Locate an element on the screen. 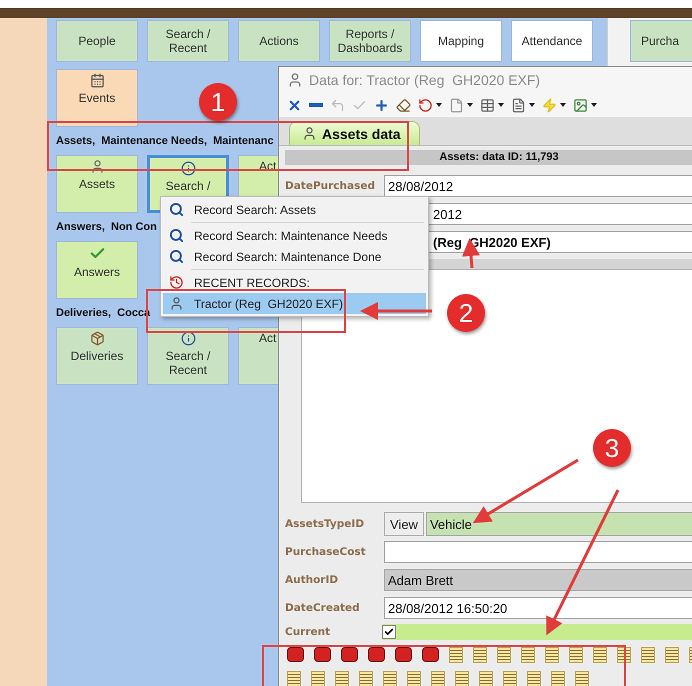  text-field is located at coordinates (538, 552).